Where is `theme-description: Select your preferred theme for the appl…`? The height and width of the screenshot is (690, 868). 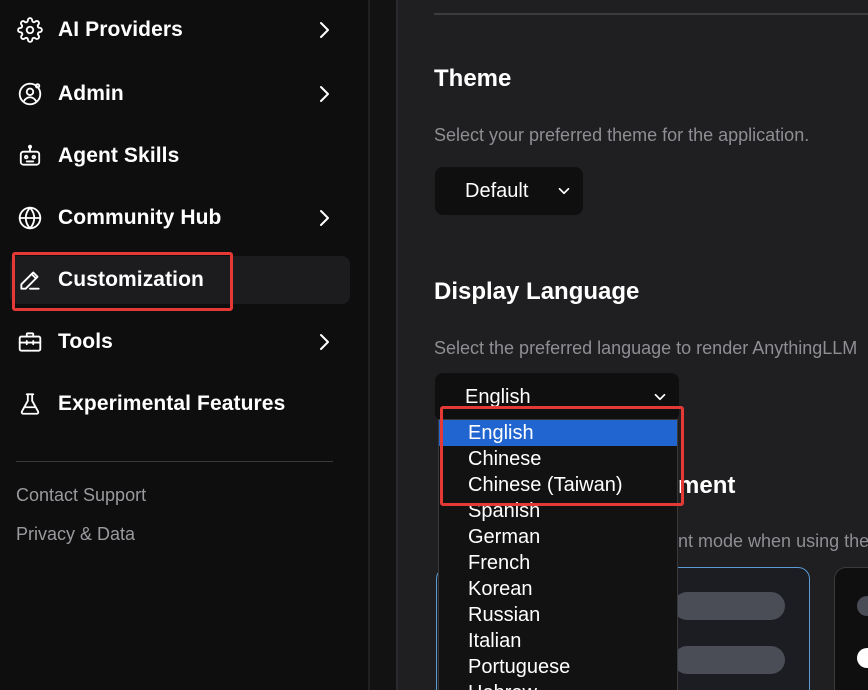
theme-description: Select your preferred theme for the appl… is located at coordinates (622, 135).